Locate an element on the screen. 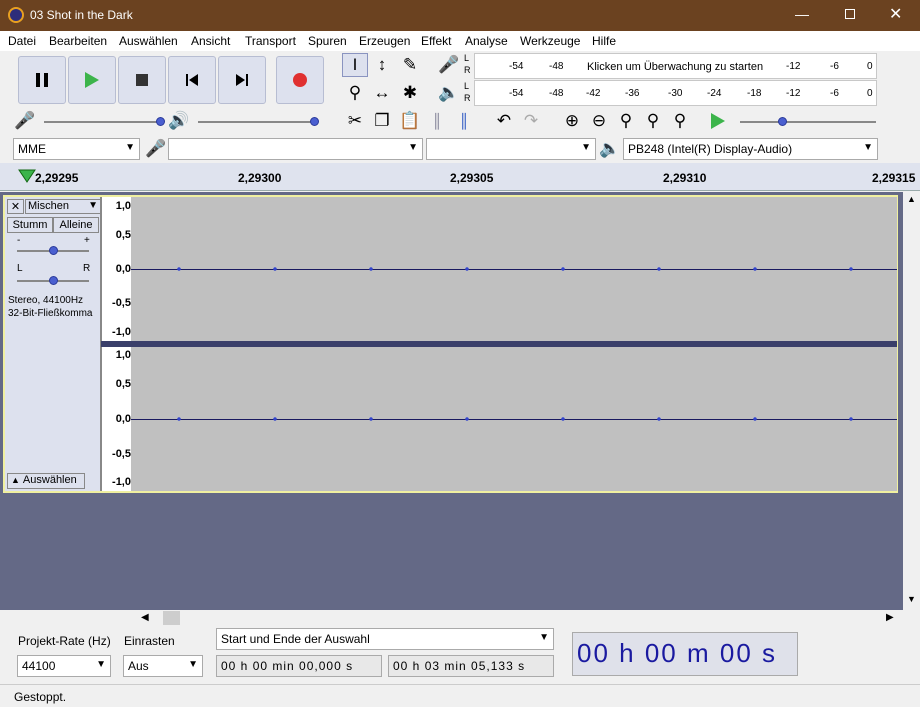 This screenshot has width=920, height=707. track-rate-info: Stereo, 44100Hz is located at coordinates (46, 300).